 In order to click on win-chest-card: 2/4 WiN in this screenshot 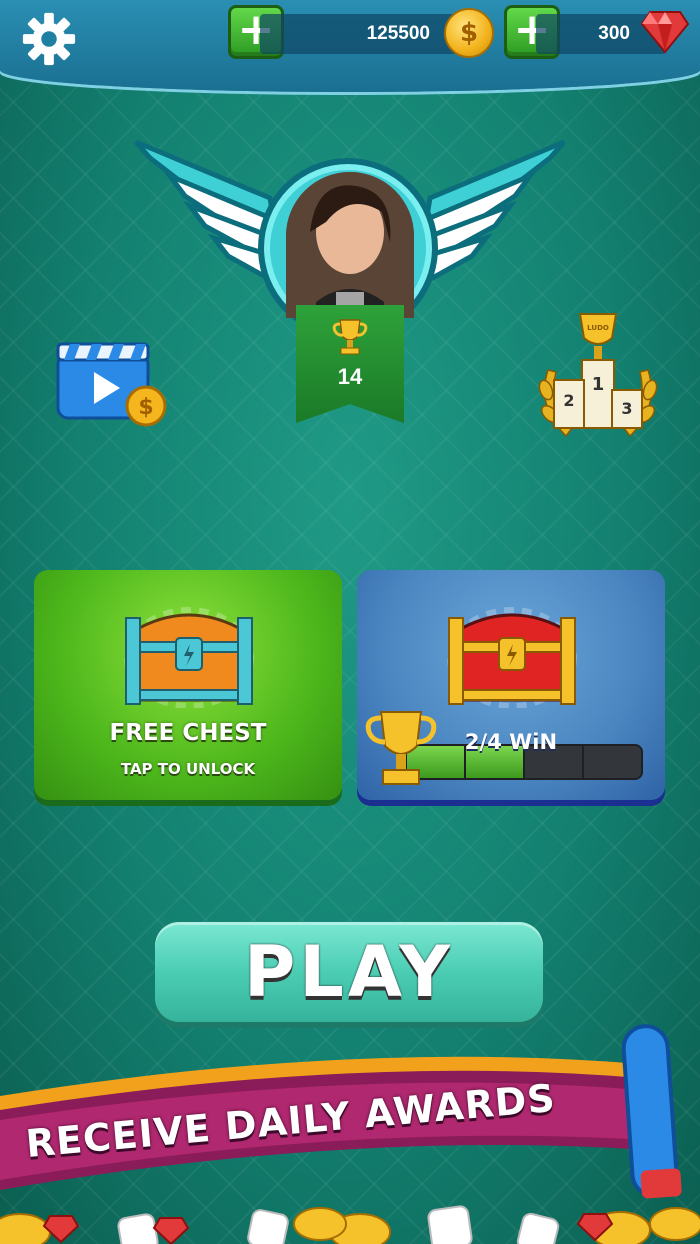, I will do `click(511, 685)`.